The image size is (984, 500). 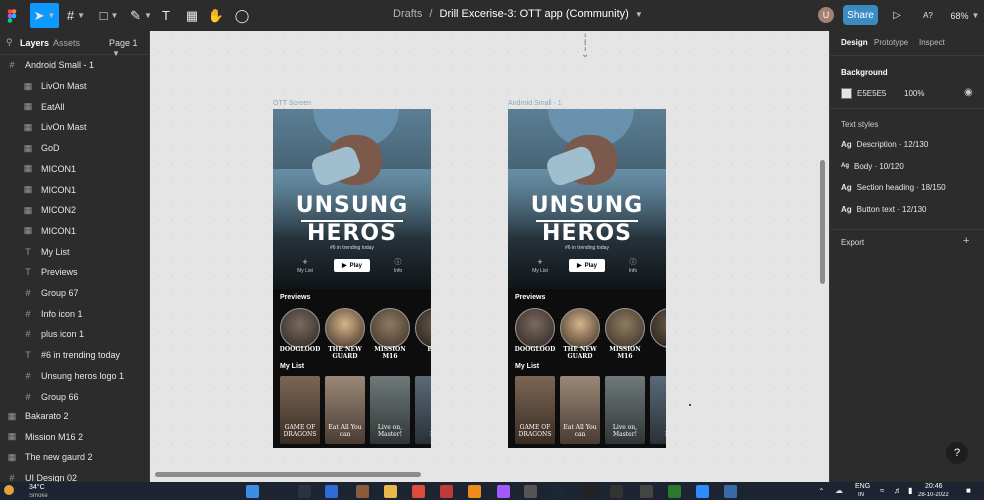 What do you see at coordinates (76, 15) in the screenshot?
I see `frame-tool-button: # ▼` at bounding box center [76, 15].